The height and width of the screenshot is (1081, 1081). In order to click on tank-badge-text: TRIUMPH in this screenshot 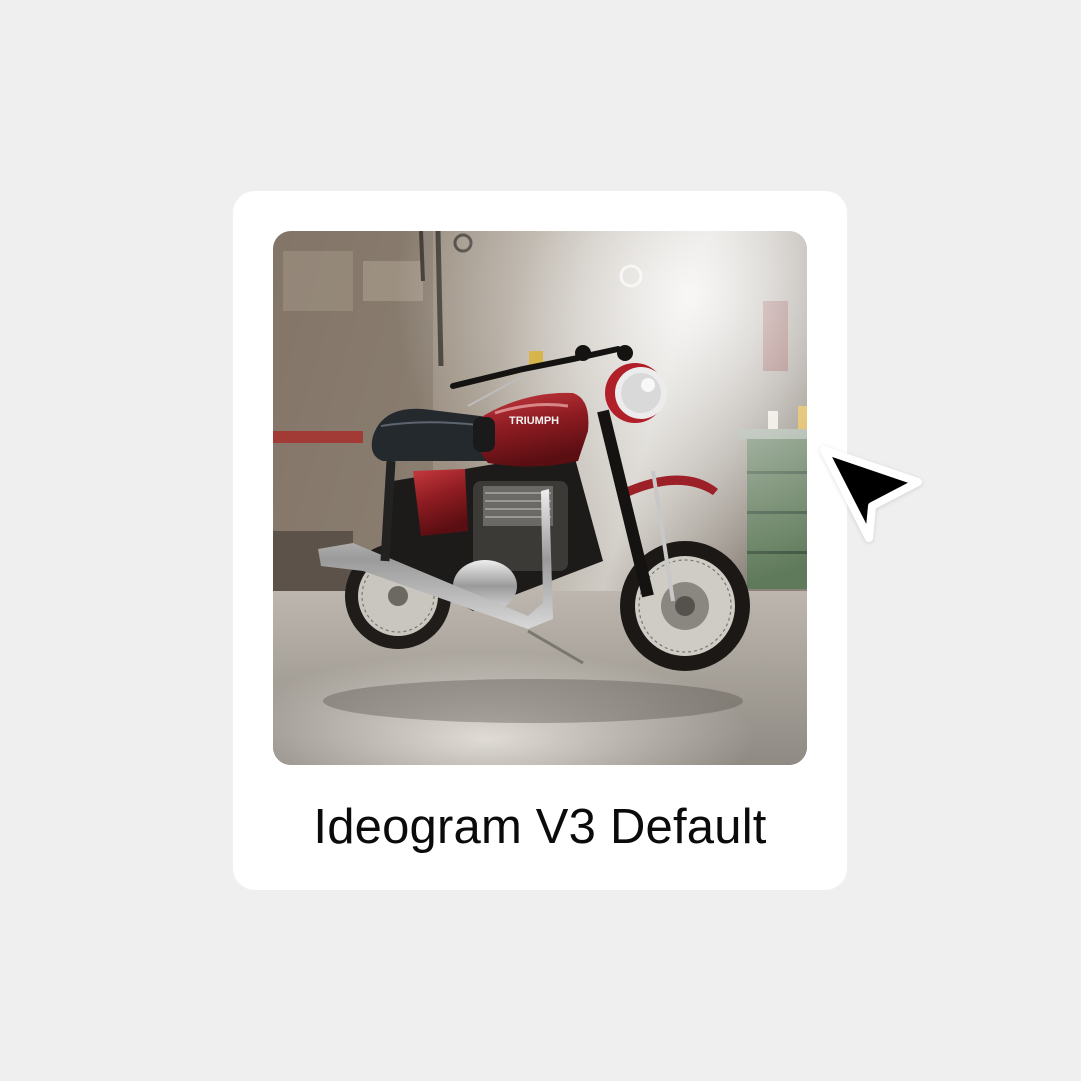, I will do `click(534, 421)`.